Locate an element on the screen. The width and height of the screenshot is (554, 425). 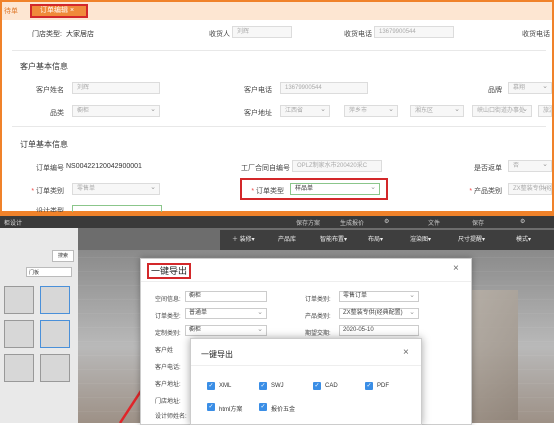
order-category-label: 订单类别: is located at coordinates (318, 300).